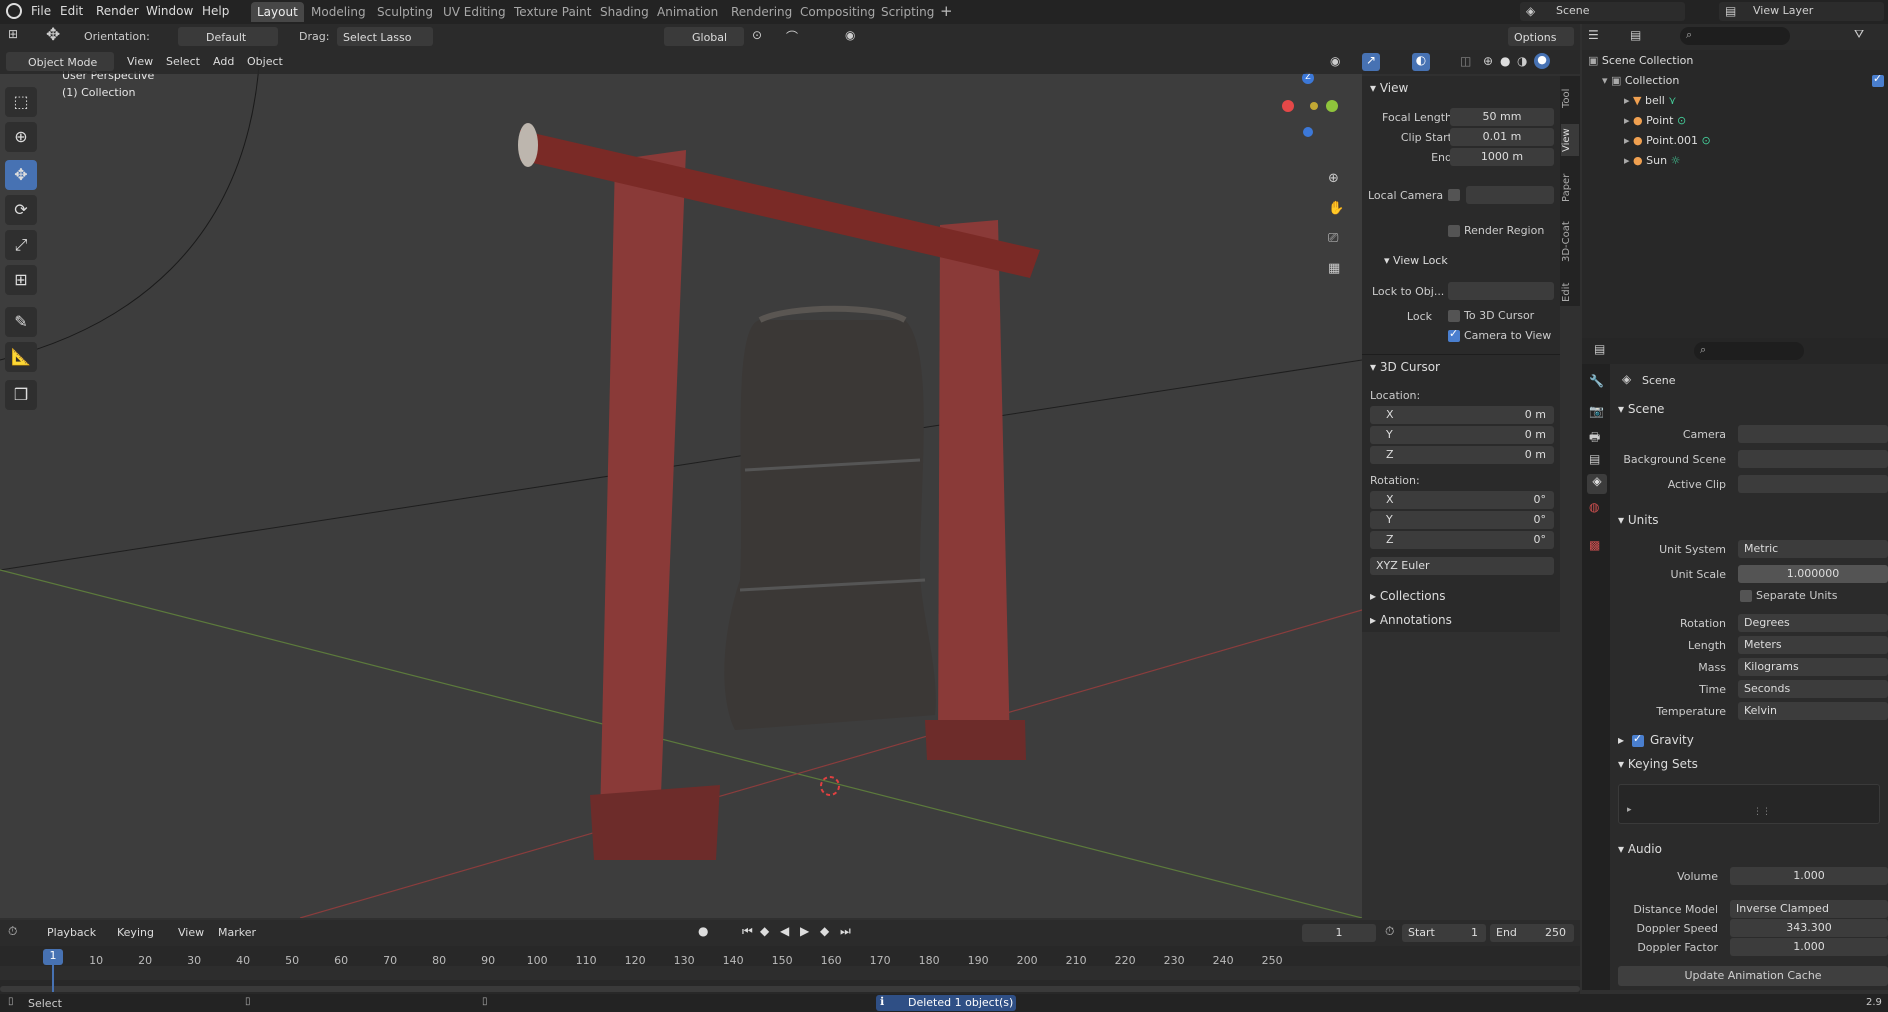 The height and width of the screenshot is (1012, 1888). What do you see at coordinates (1310, 117) in the screenshot?
I see `navigation-gizmo: Z` at bounding box center [1310, 117].